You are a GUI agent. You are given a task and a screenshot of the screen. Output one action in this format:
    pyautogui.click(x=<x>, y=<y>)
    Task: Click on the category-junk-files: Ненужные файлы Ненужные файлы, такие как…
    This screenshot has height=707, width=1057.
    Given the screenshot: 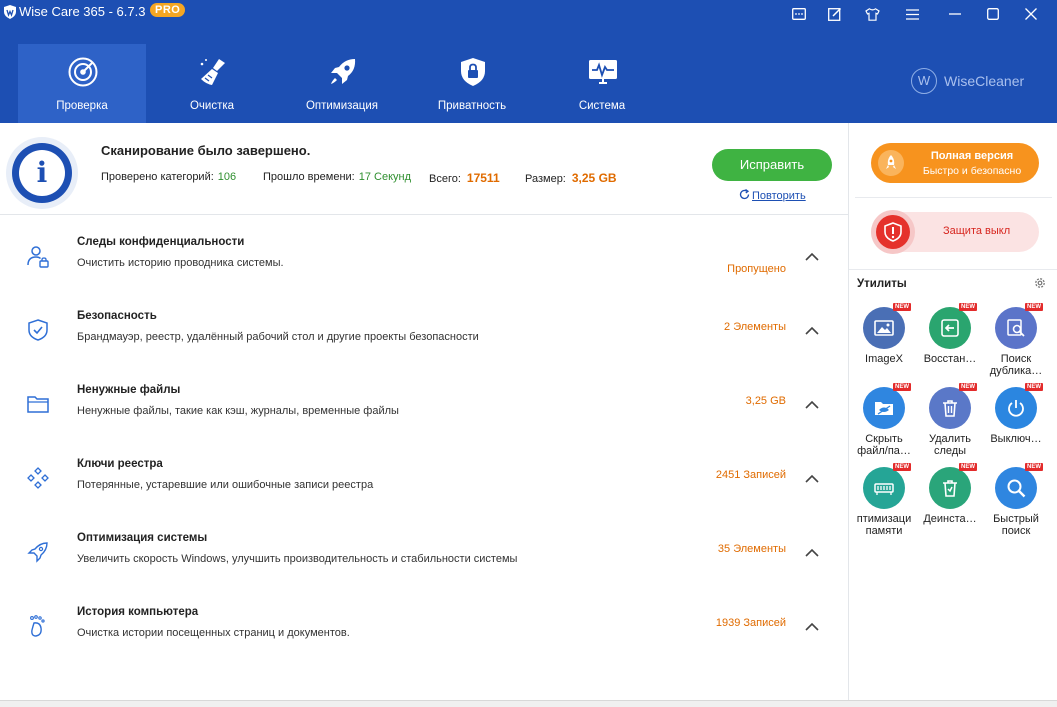 What is the action you would take?
    pyautogui.click(x=424, y=411)
    